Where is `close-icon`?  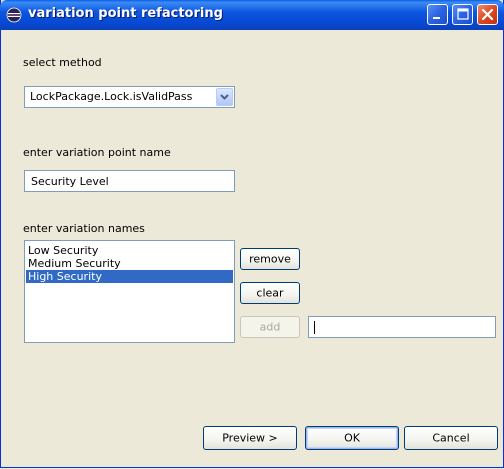
close-icon is located at coordinates (487, 14).